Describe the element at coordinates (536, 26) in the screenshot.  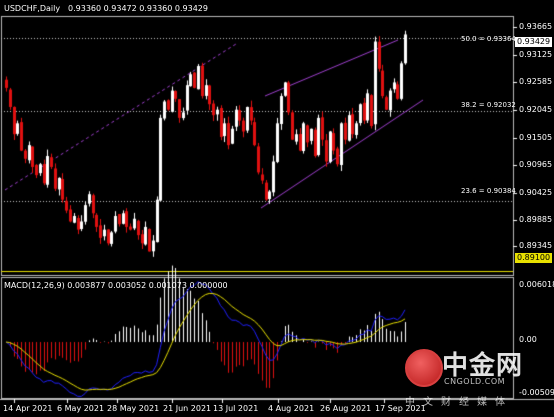
I see `price-tick-0: 0.93665` at that location.